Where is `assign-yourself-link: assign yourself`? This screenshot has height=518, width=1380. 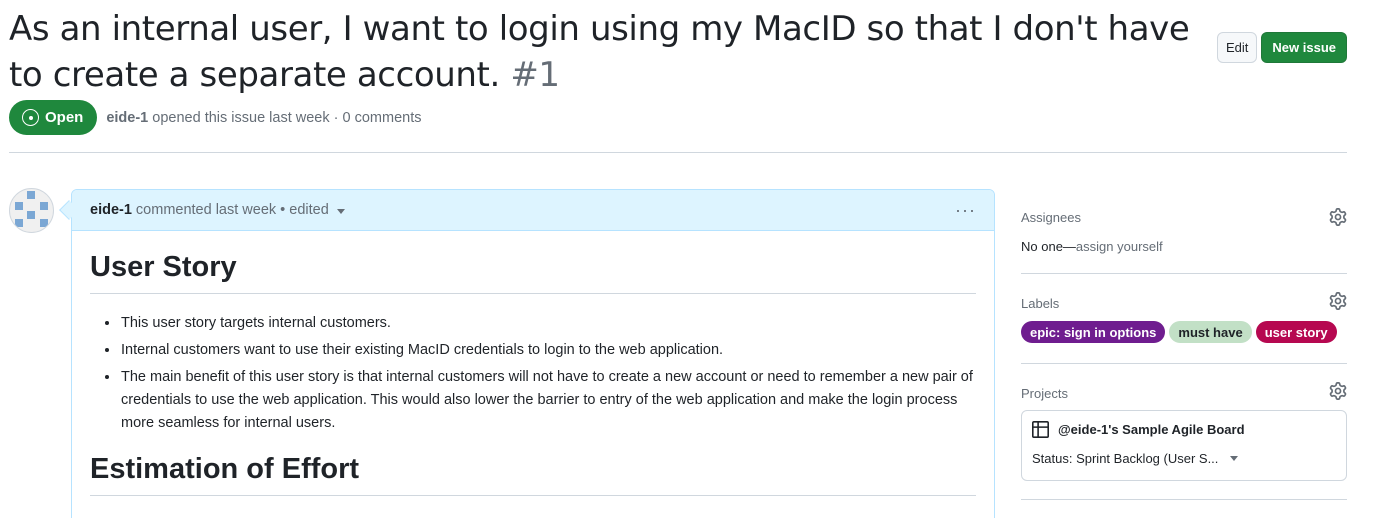
assign-yourself-link: assign yourself is located at coordinates (1119, 246).